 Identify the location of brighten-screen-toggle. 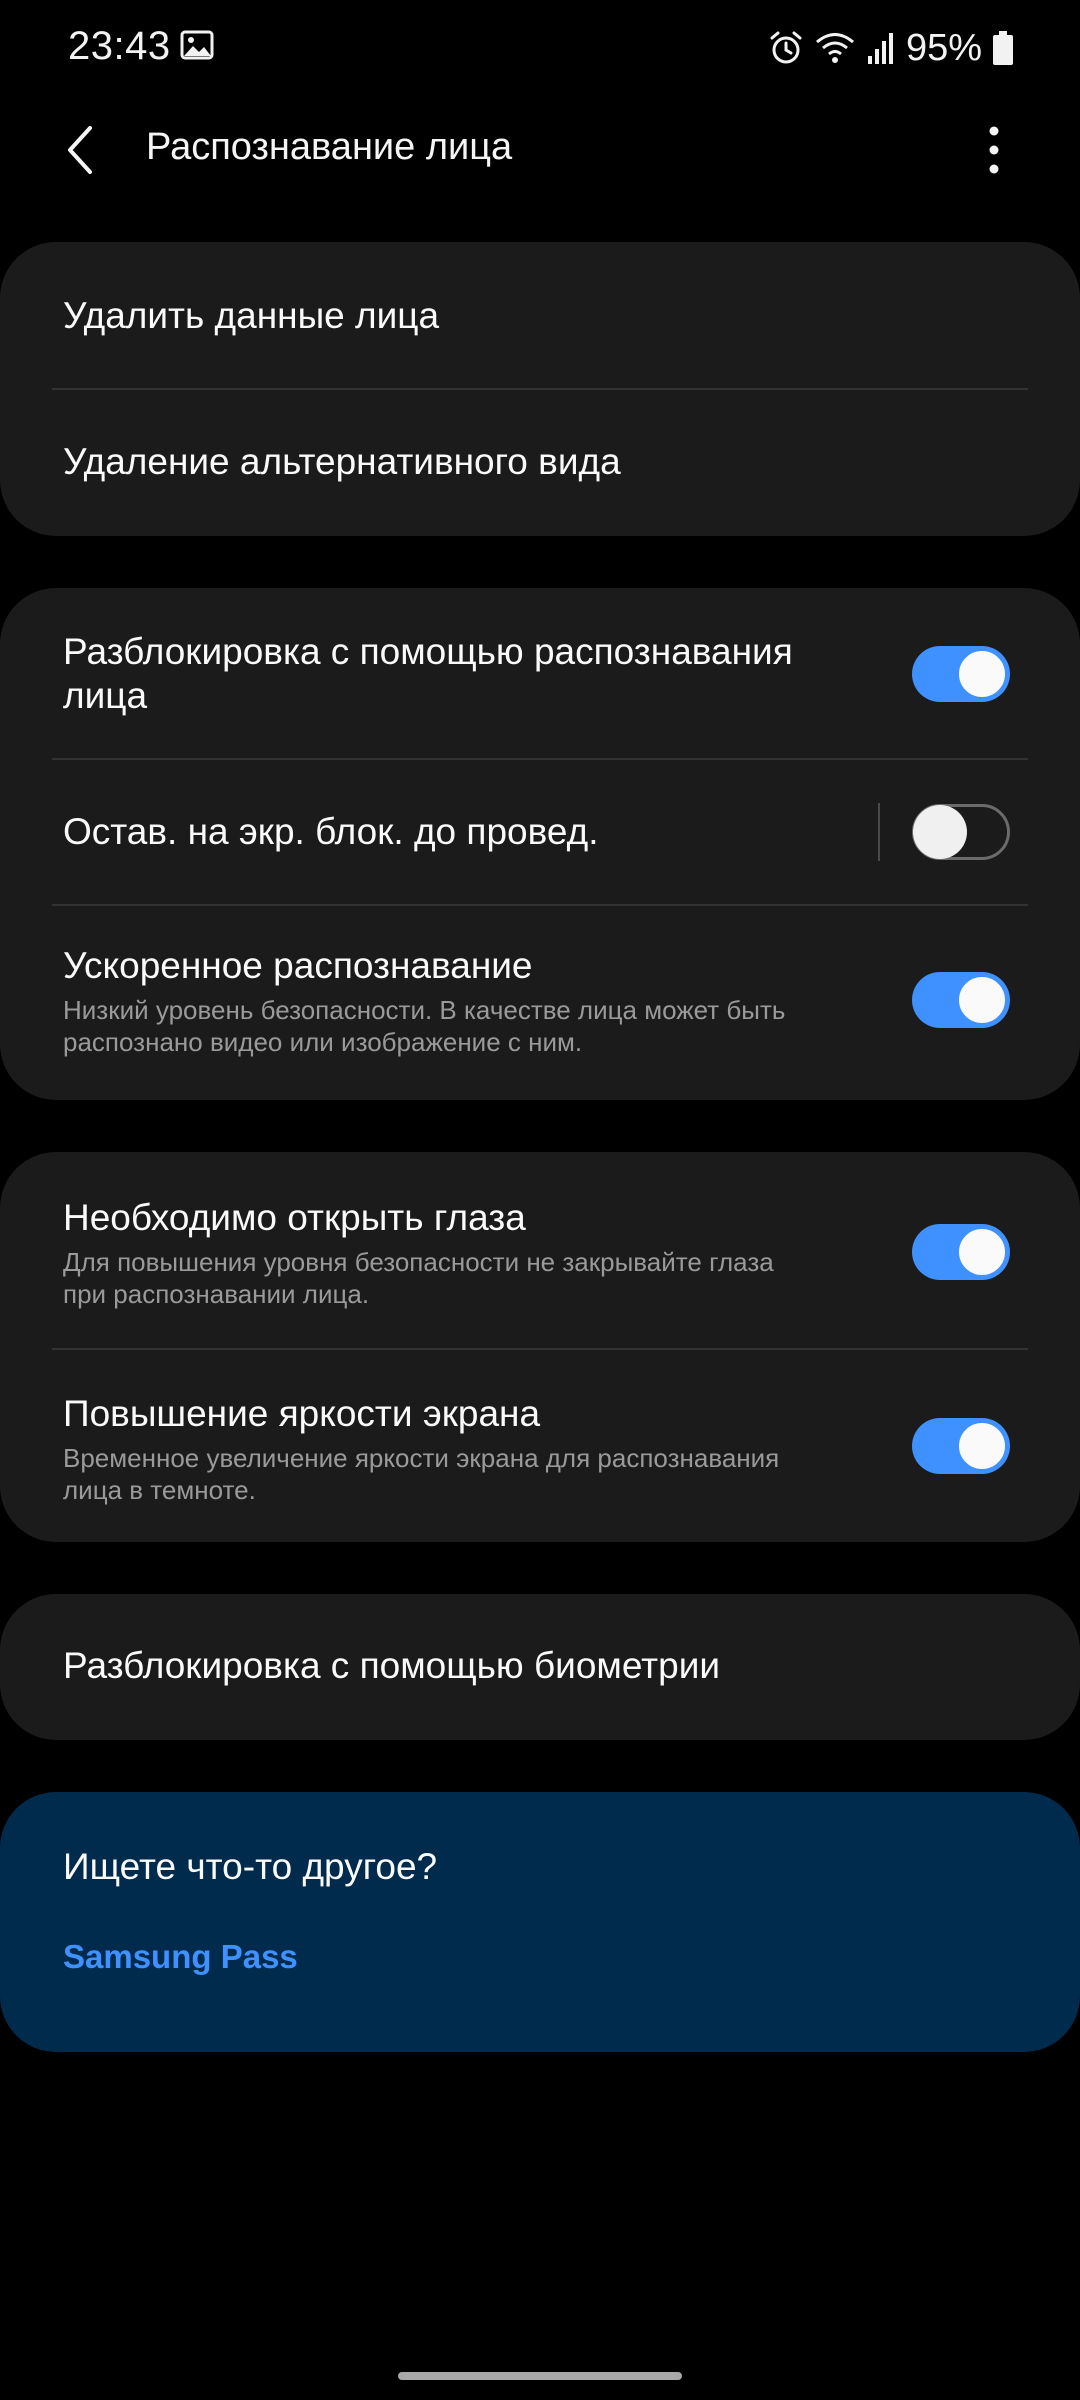
(961, 1446).